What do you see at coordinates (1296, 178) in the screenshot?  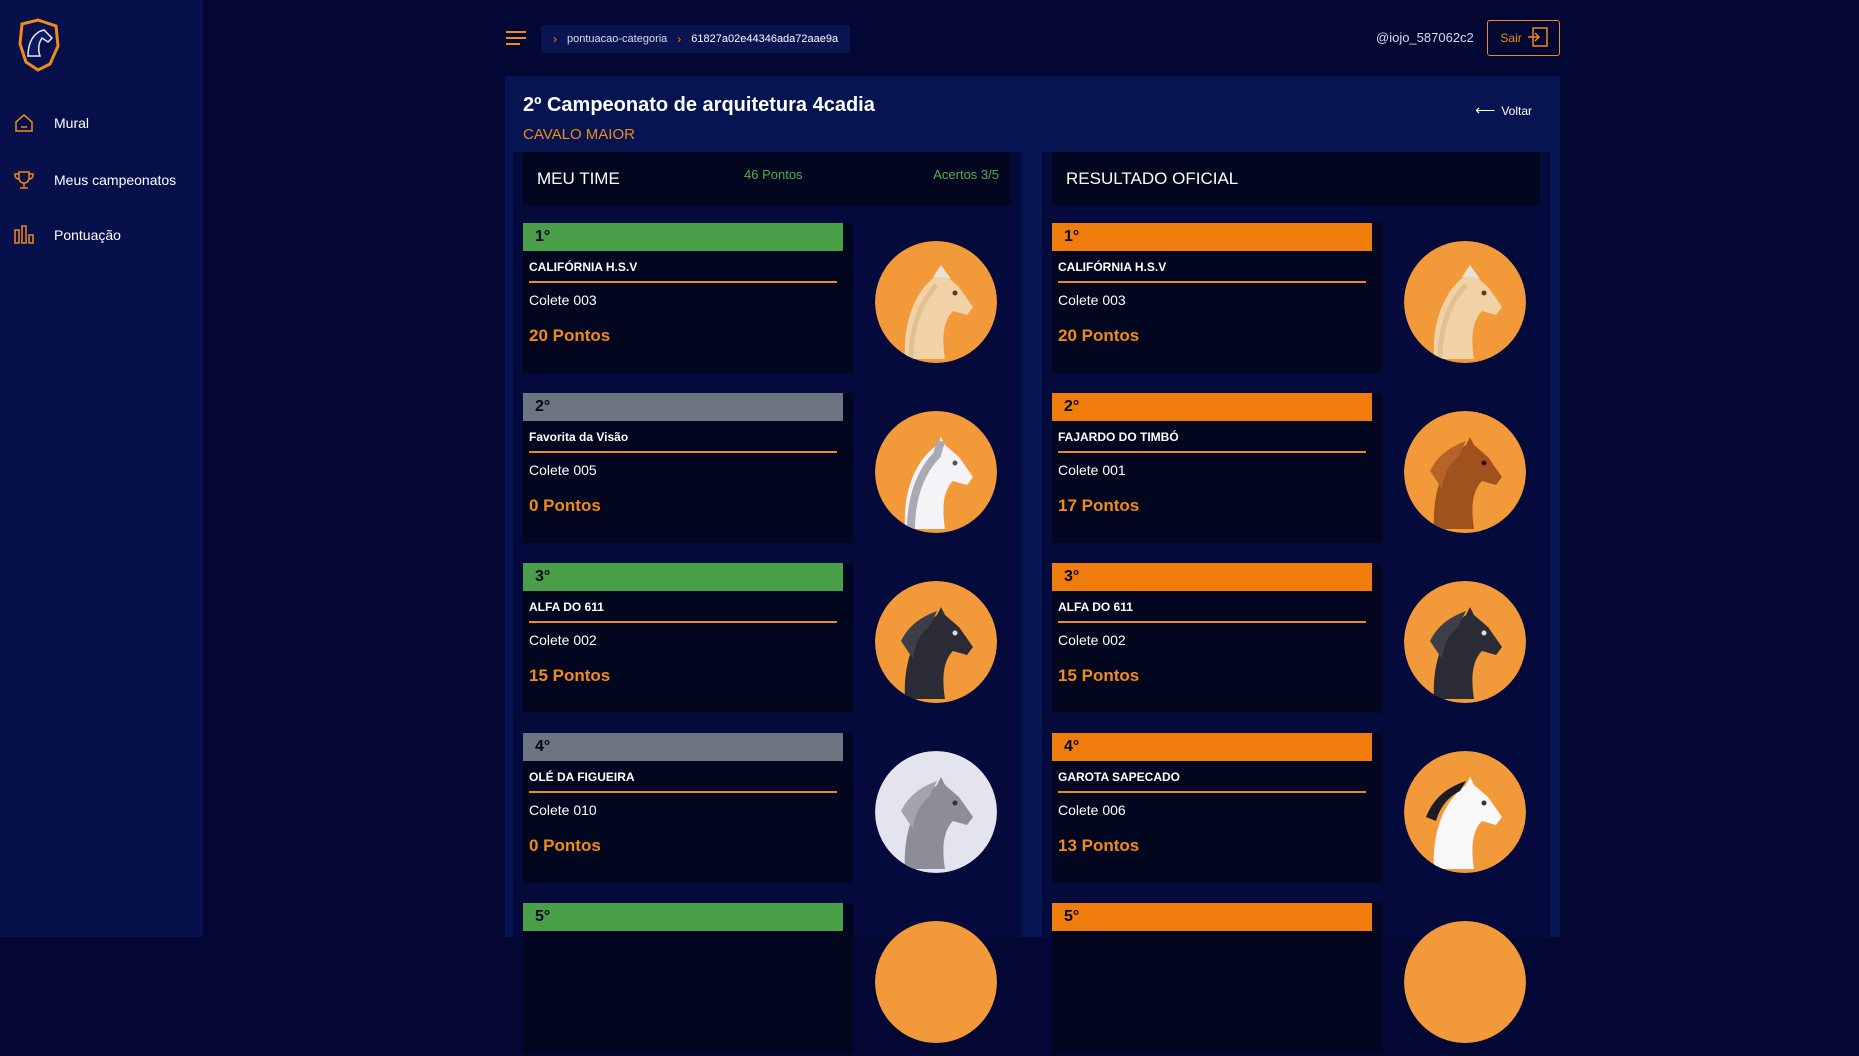 I see `official-header: RESULTADO OFICIAL` at bounding box center [1296, 178].